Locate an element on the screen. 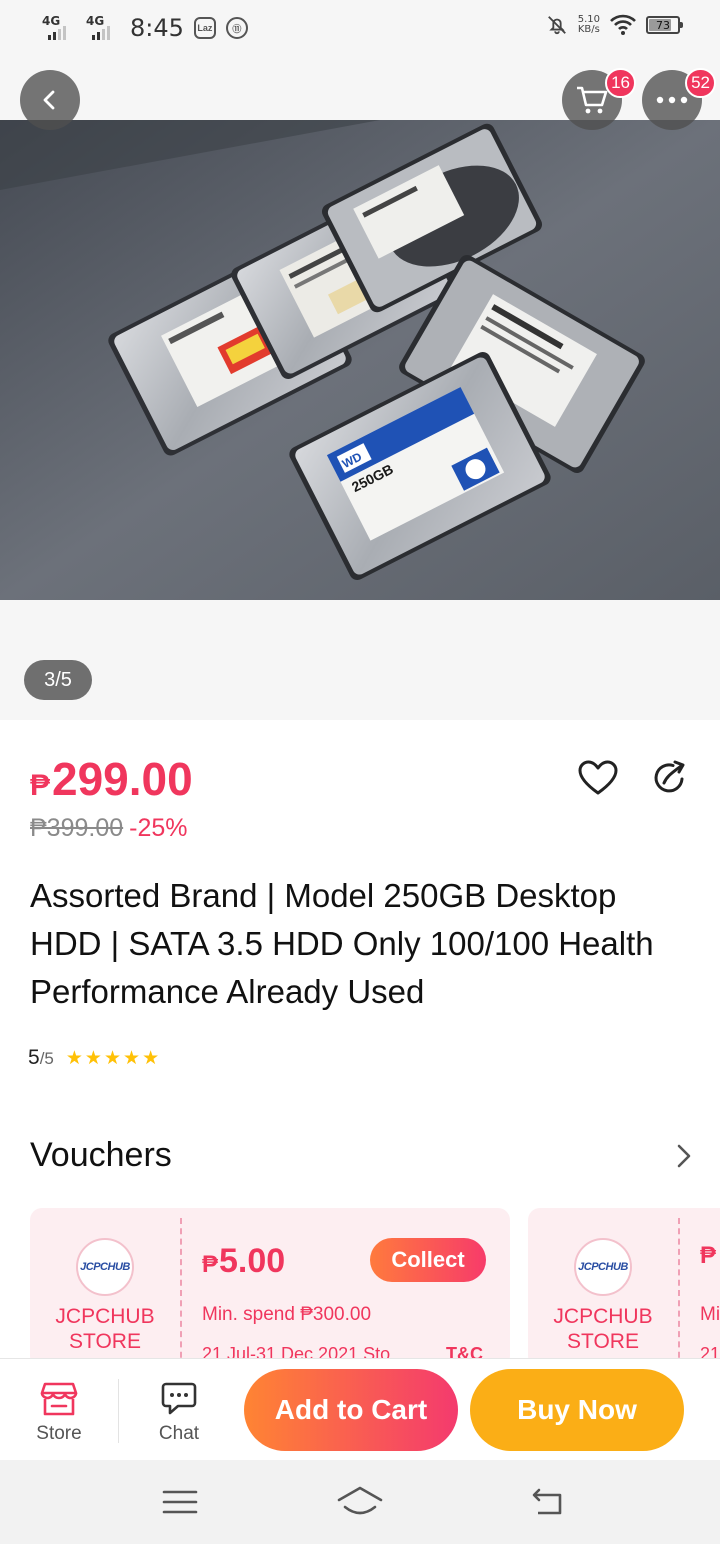 This screenshot has height=1544, width=720. store-tab-label: Store is located at coordinates (59, 1433).